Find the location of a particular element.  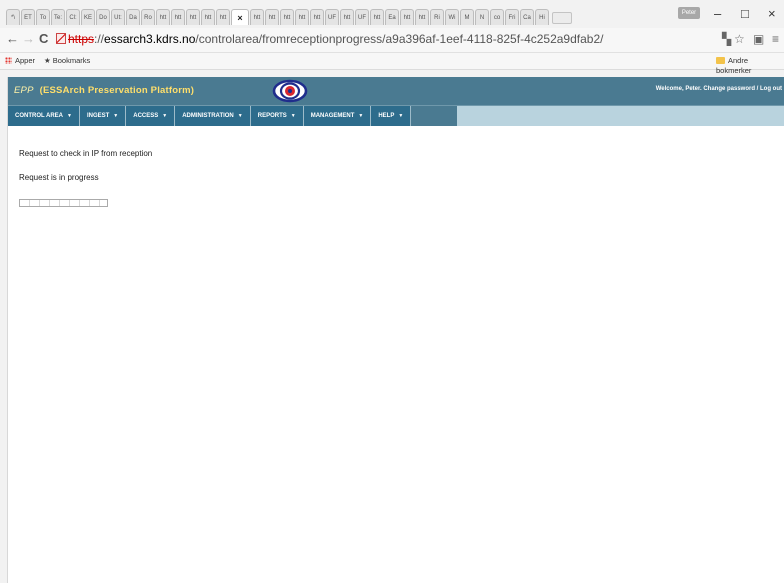

menu-item-access: ACCESS ▼ is located at coordinates (151, 116).